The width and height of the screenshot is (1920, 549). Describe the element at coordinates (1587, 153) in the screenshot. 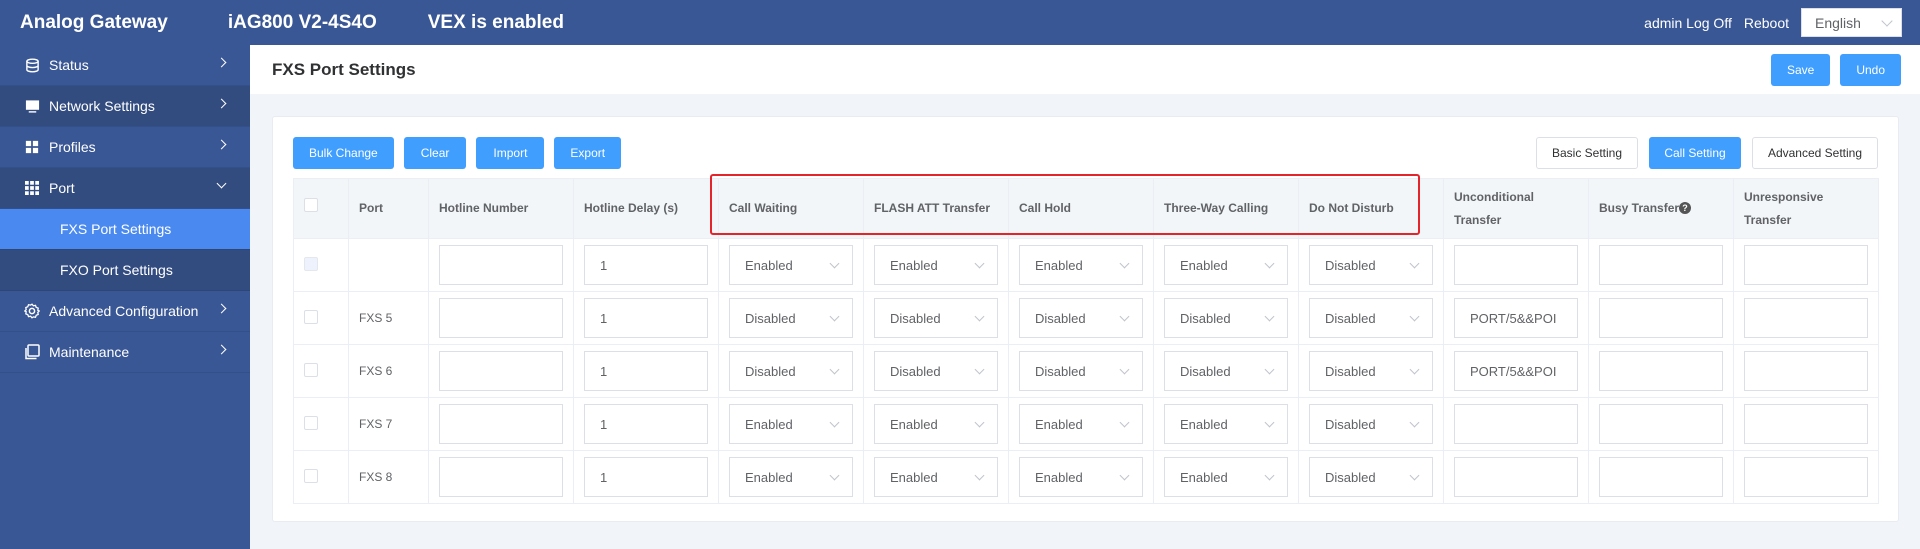

I see `tab-basic-setting: Basic Setting` at that location.